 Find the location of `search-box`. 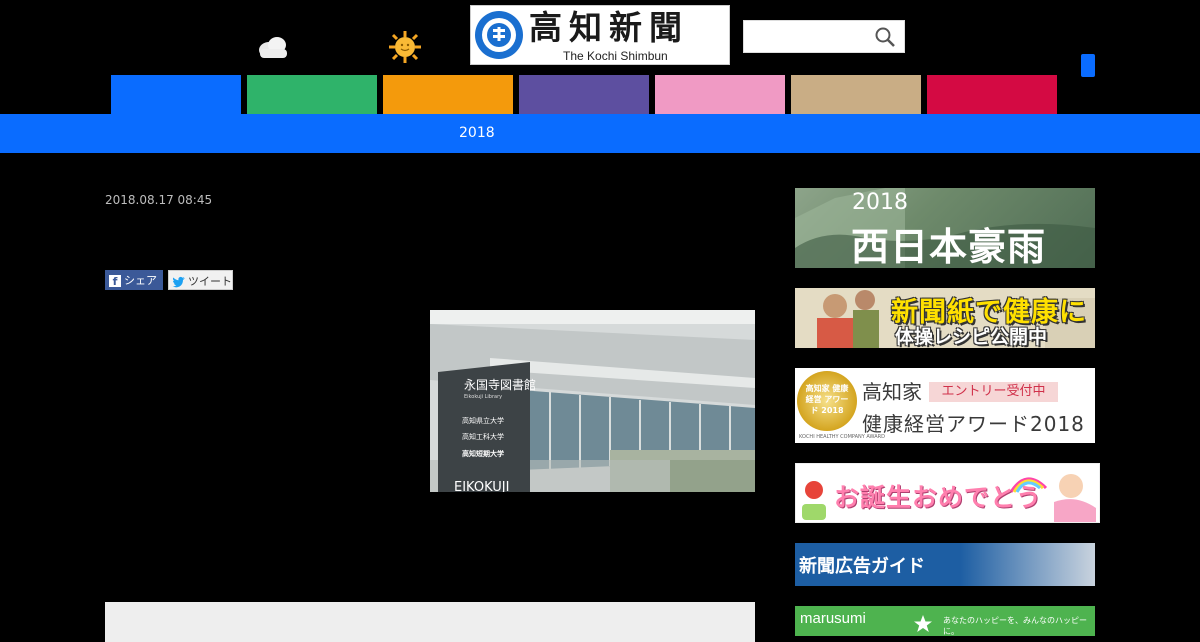

search-box is located at coordinates (824, 36).